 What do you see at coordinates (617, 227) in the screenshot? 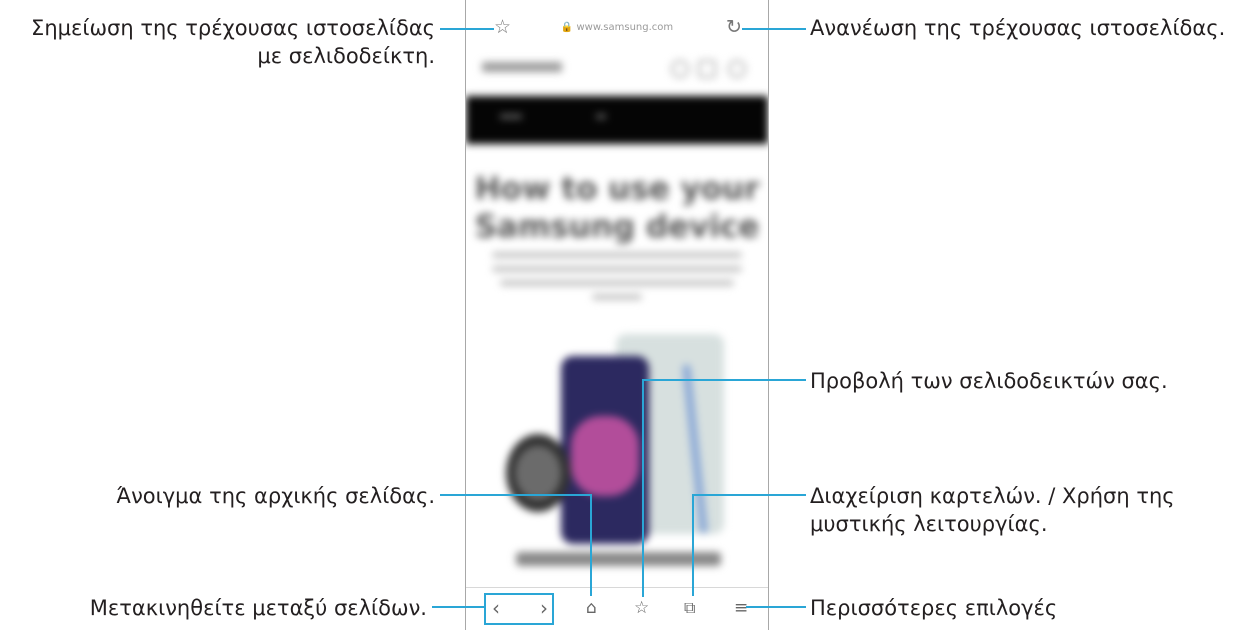
I see `headline-line-2: Samsung device` at bounding box center [617, 227].